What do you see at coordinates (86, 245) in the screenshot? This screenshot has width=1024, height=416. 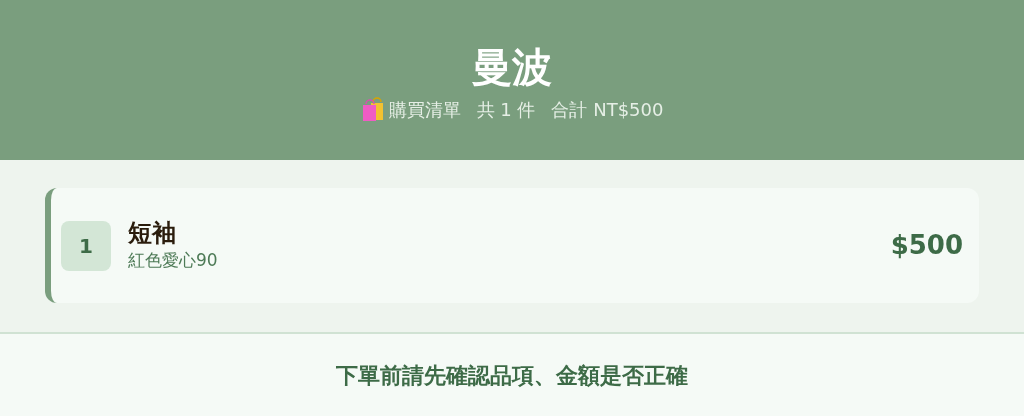 I see `item-index: 1` at bounding box center [86, 245].